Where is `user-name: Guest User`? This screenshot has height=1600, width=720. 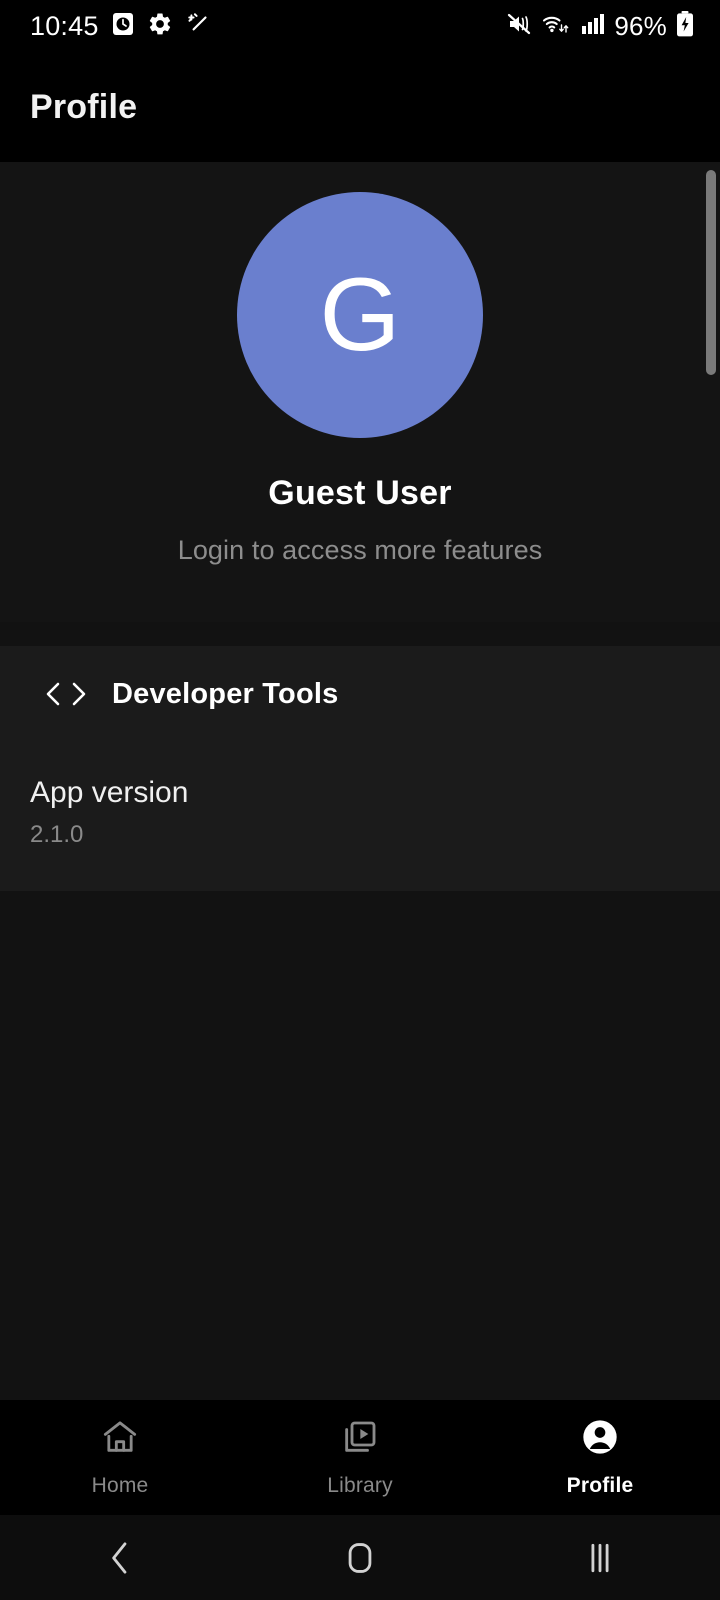 user-name: Guest User is located at coordinates (360, 493).